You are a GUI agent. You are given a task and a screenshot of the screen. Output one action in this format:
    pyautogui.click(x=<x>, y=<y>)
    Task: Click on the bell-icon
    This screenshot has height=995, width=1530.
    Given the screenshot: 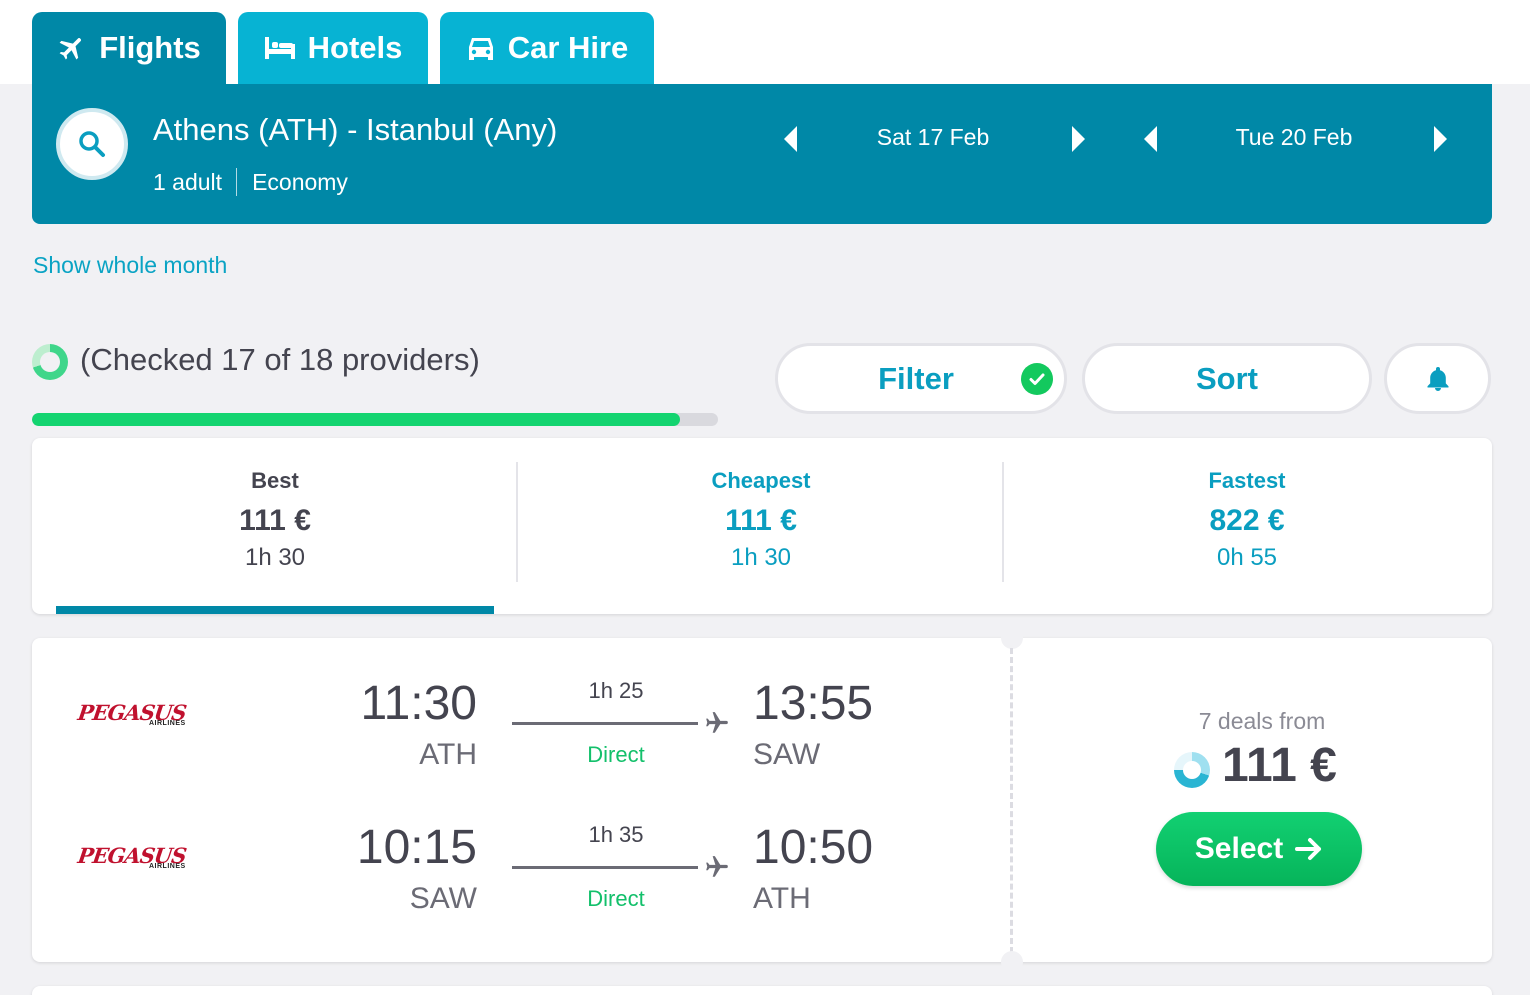 What is the action you would take?
    pyautogui.click(x=1437, y=378)
    